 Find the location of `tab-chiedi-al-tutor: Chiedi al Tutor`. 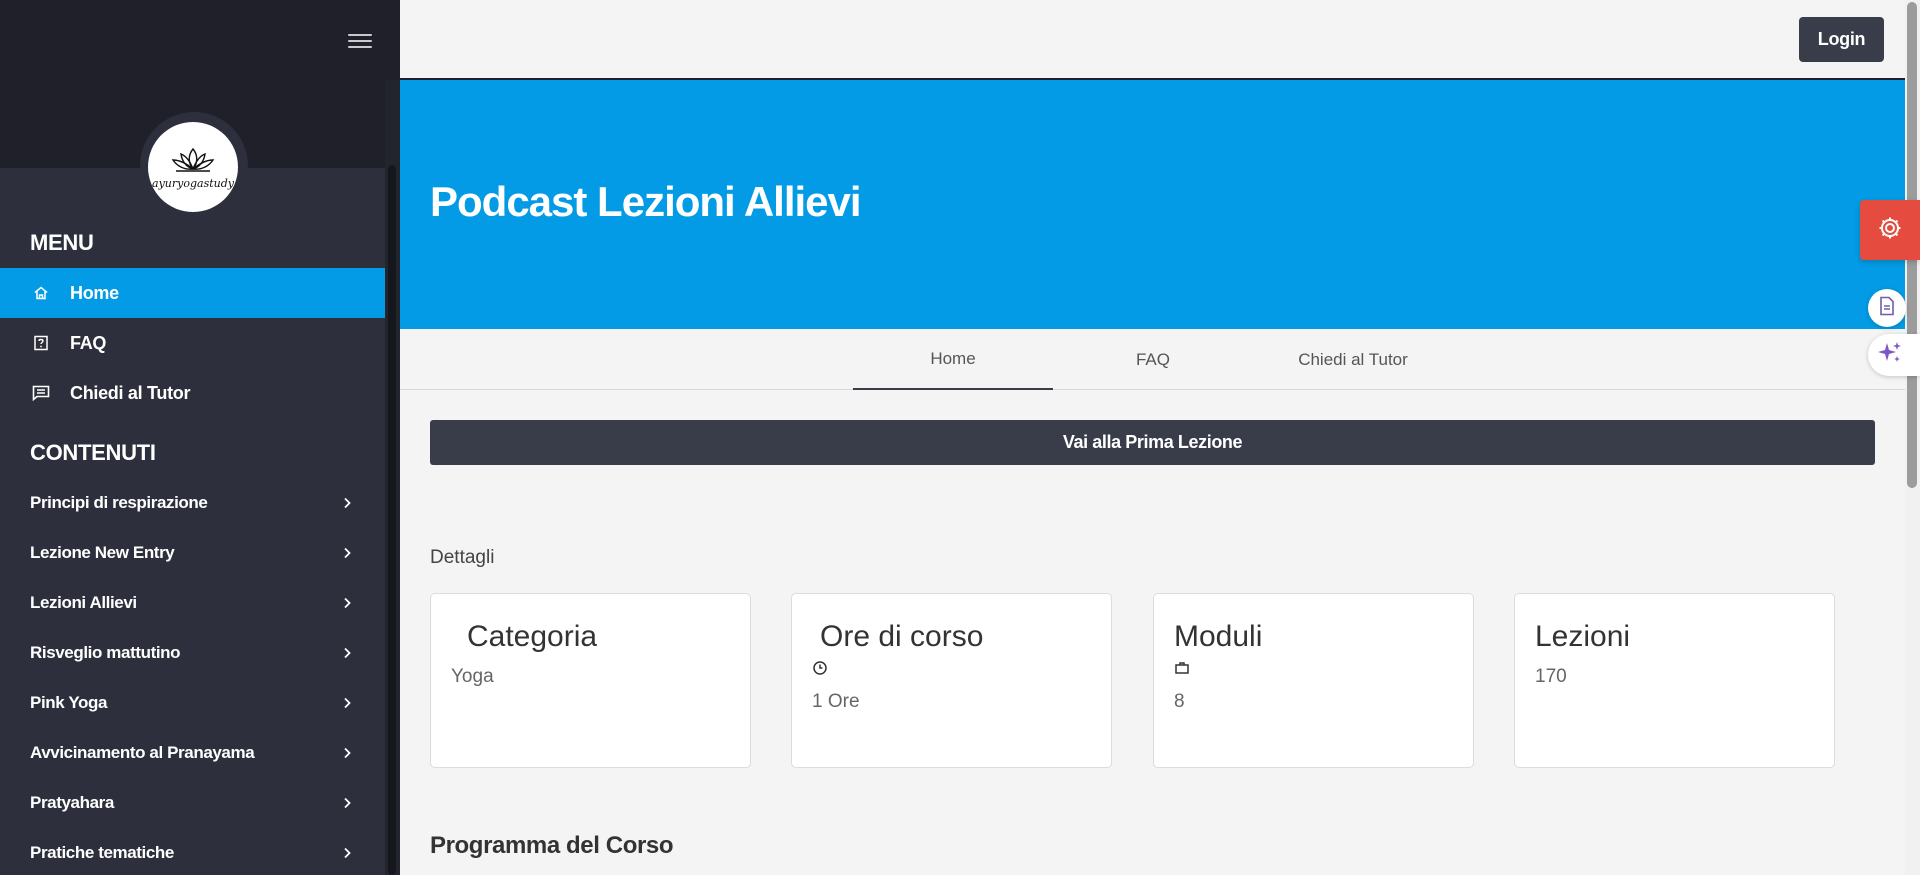

tab-chiedi-al-tutor: Chiedi al Tutor is located at coordinates (1353, 359).